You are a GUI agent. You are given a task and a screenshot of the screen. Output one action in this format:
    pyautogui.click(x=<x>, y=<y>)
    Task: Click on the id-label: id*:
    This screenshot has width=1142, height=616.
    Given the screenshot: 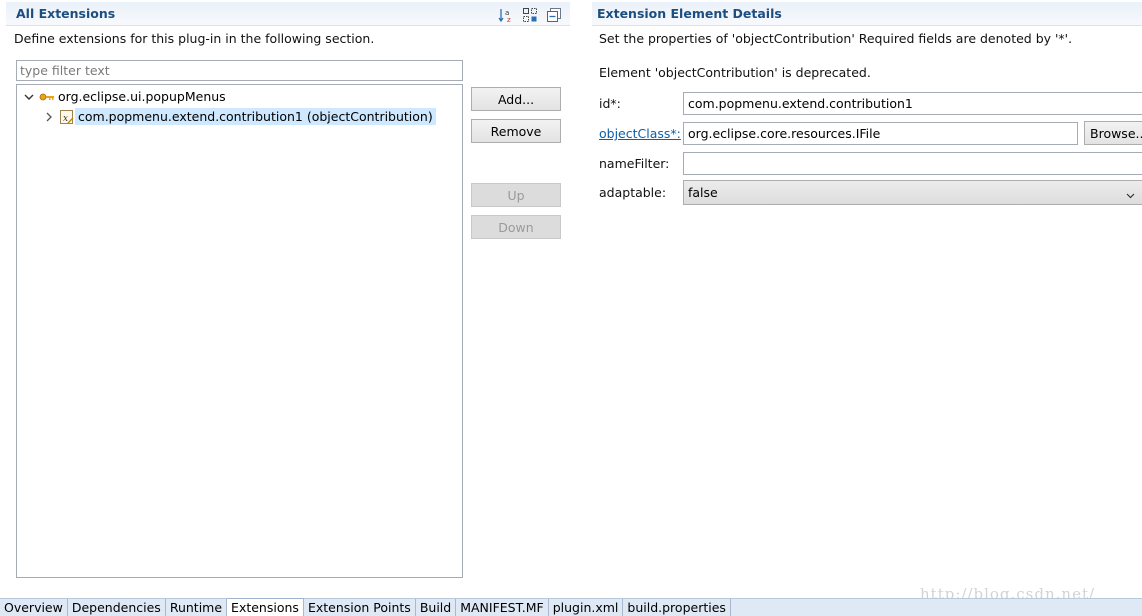 What is the action you would take?
    pyautogui.click(x=610, y=103)
    